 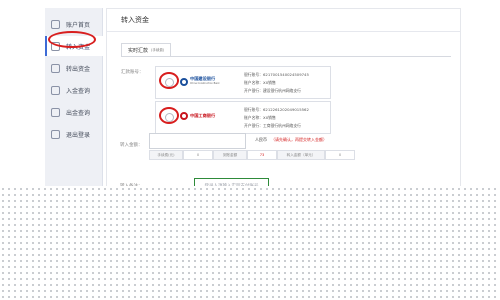 I want to click on amount-hint: 人民币 （请先确认，再提交转入金额）, so click(x=291, y=140).